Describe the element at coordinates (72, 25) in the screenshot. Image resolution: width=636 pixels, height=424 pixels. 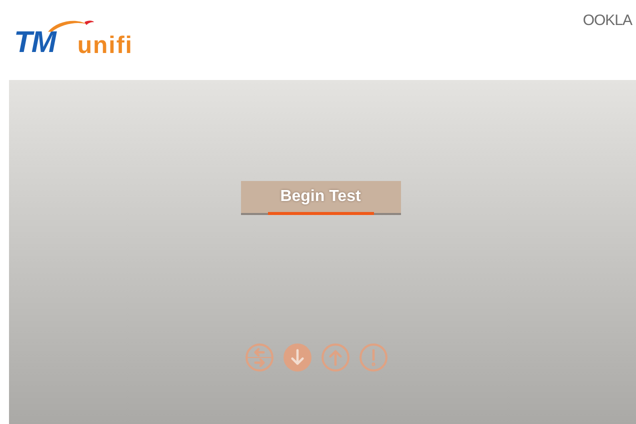
I see `swoosh-icon` at that location.